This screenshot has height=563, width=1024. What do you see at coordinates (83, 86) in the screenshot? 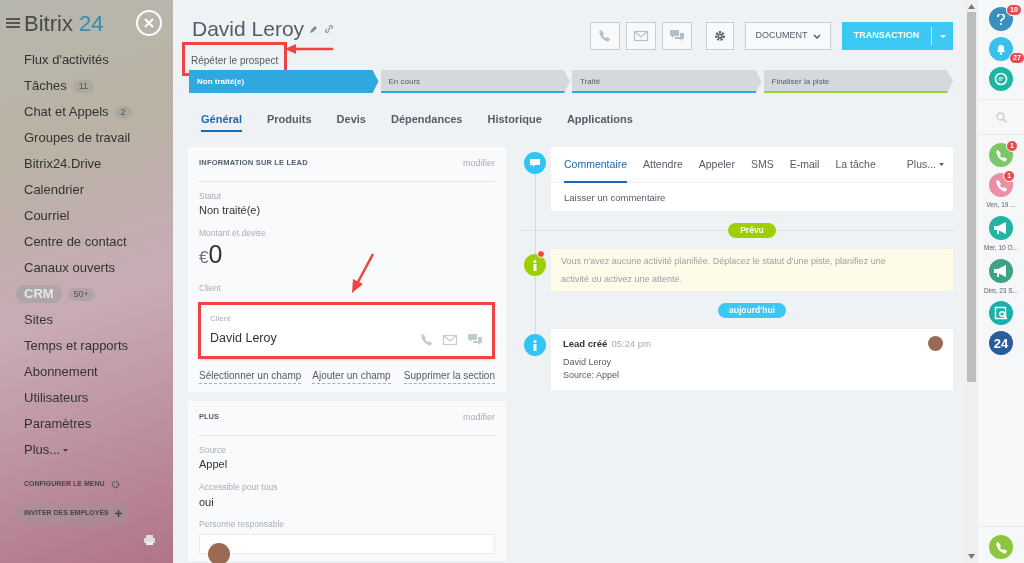
I see `count-badge: 11` at bounding box center [83, 86].